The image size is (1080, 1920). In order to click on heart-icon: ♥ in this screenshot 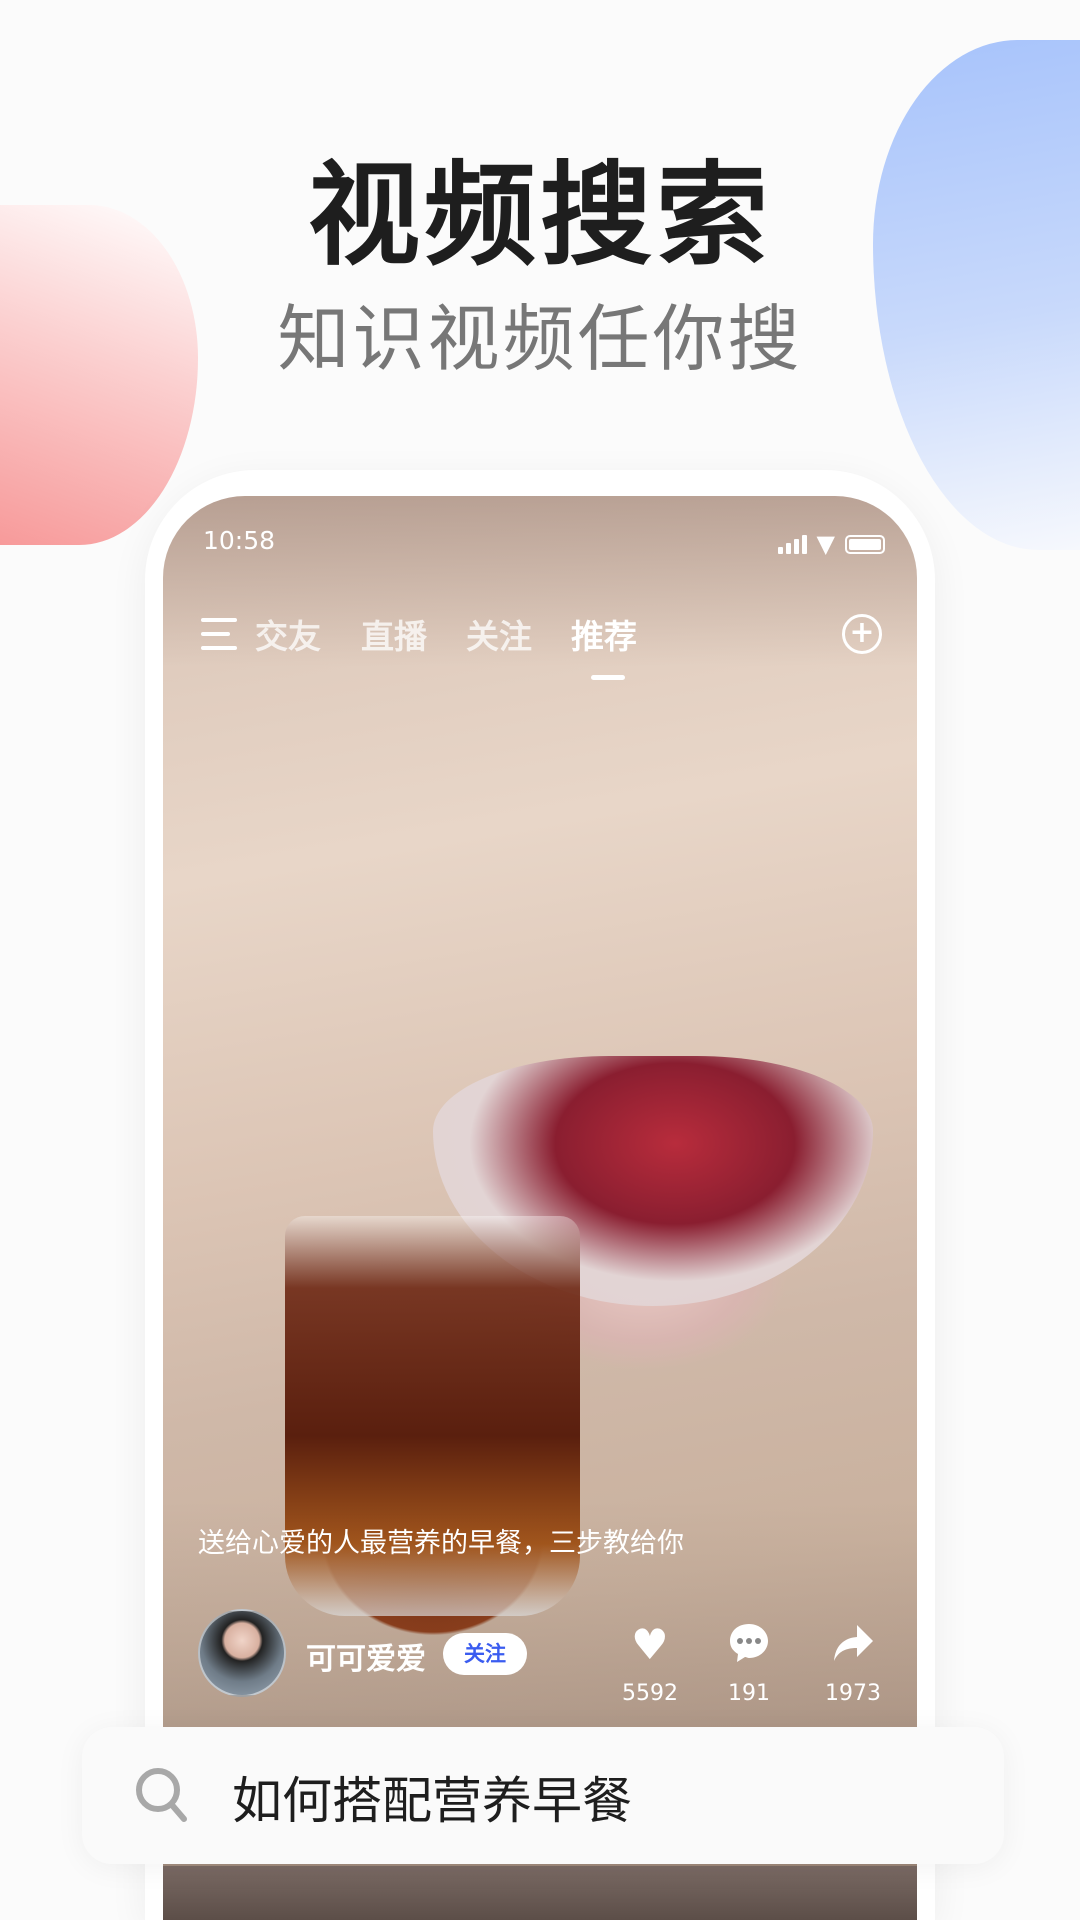, I will do `click(650, 1644)`.